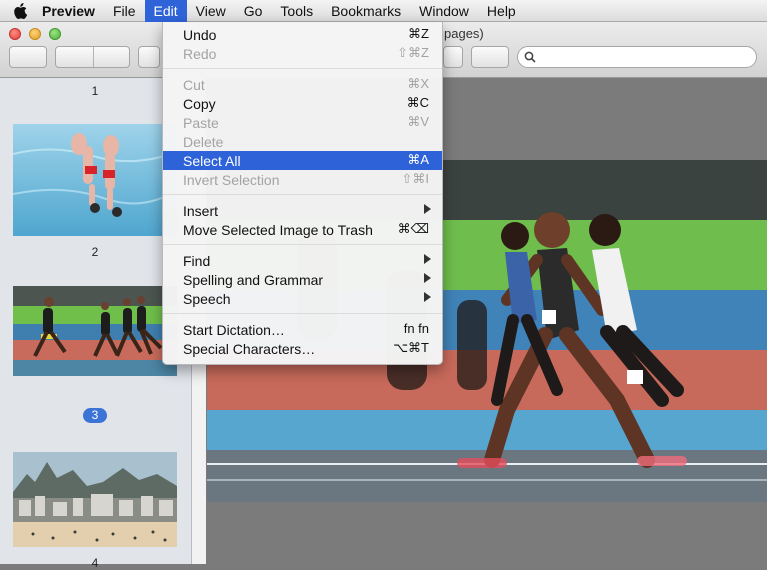 The width and height of the screenshot is (767, 570). I want to click on menu-item-paste: Paste ⌘V, so click(302, 122).